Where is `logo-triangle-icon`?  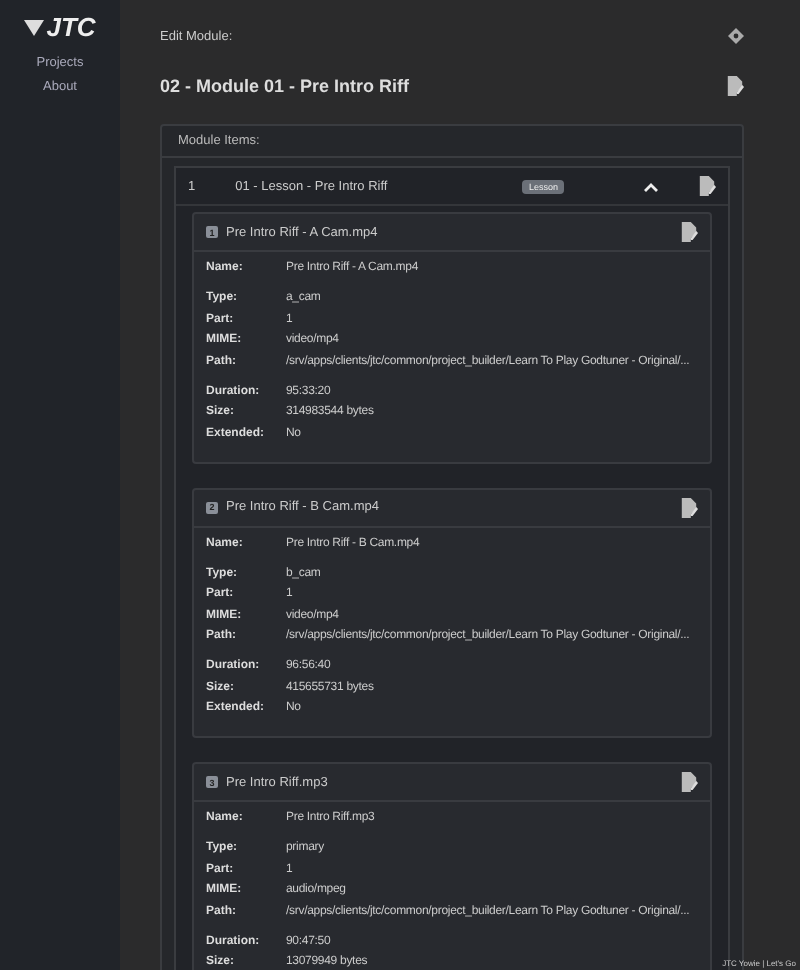 logo-triangle-icon is located at coordinates (34, 27).